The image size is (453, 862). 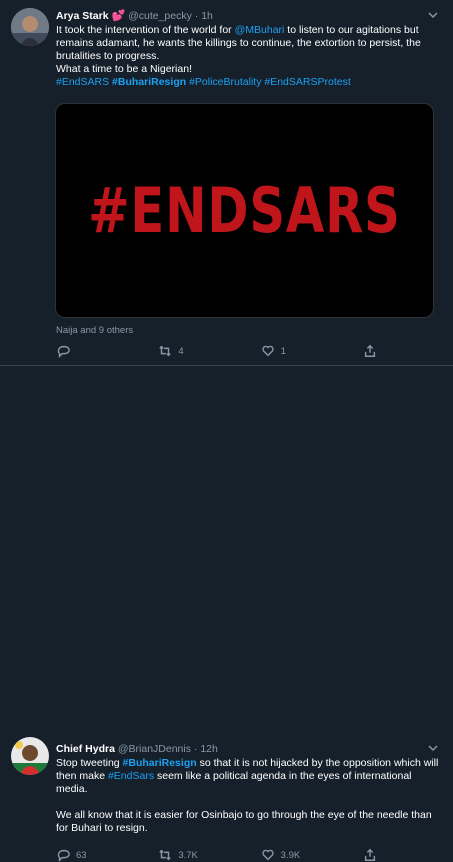 I want to click on hashtag-link: #EndSARSProtest, so click(x=307, y=82).